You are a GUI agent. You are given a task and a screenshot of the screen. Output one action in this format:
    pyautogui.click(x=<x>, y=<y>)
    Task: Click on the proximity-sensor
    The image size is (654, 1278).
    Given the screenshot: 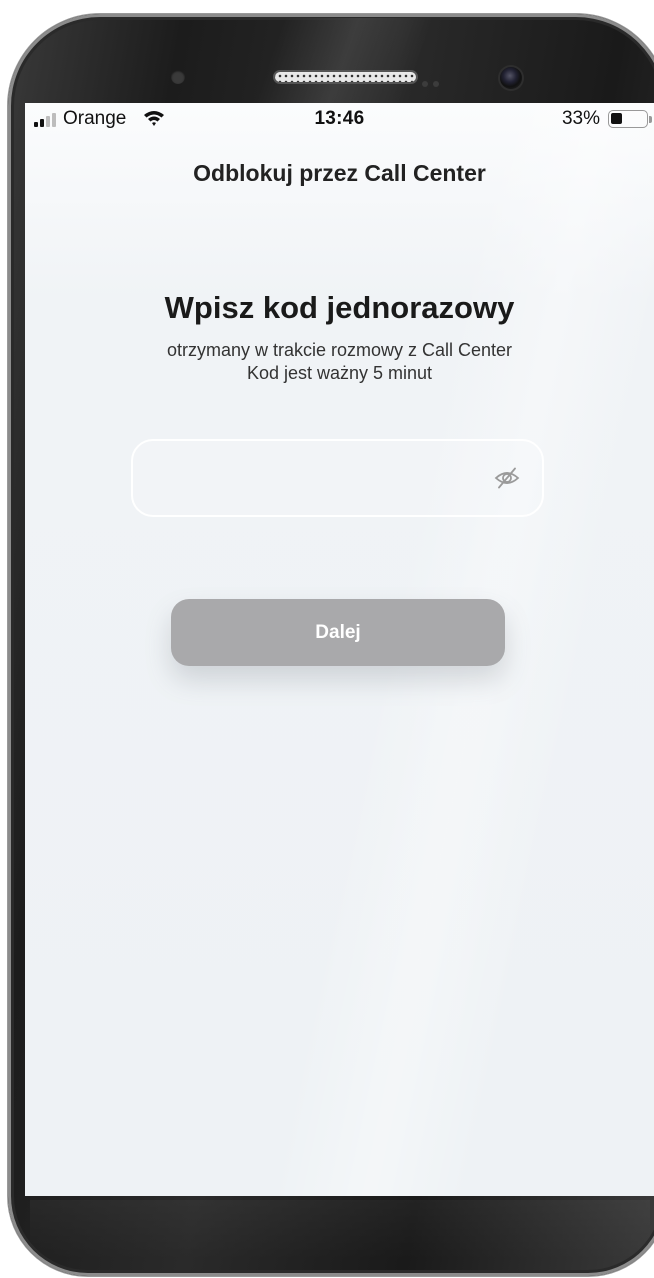 What is the action you would take?
    pyautogui.click(x=178, y=77)
    